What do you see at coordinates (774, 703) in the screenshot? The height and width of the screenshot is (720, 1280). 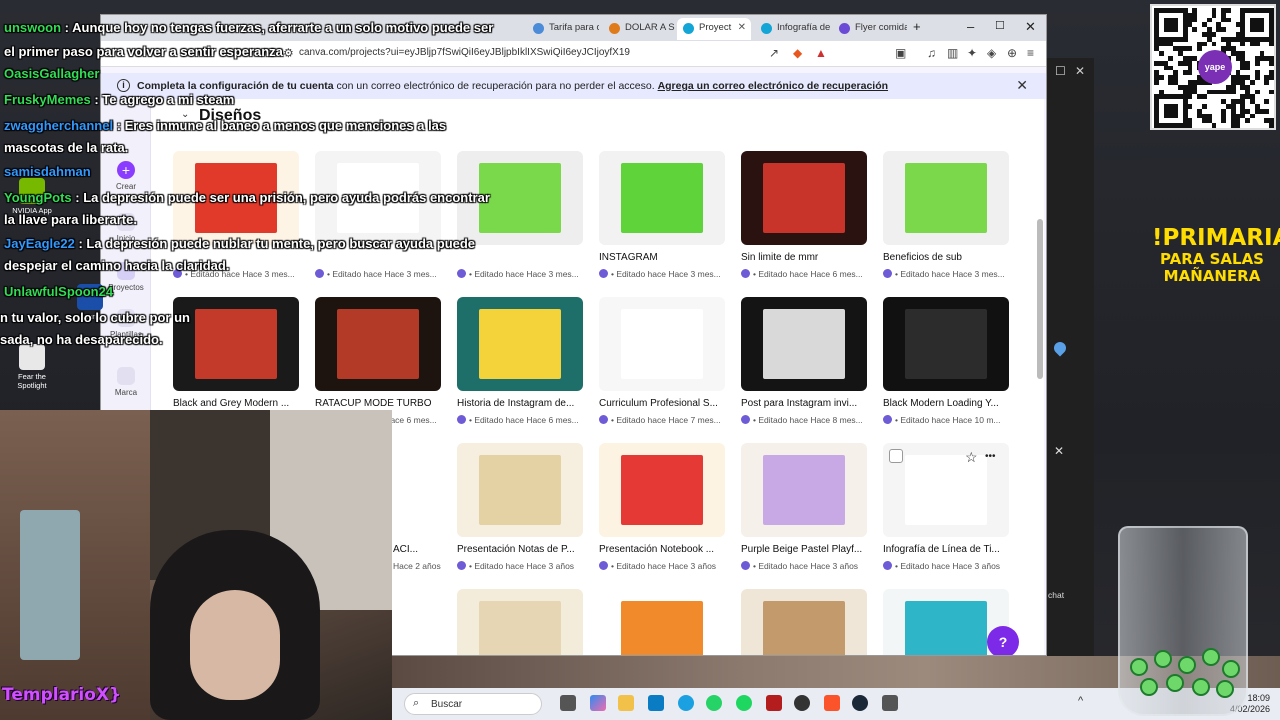 I see `dota-icon` at bounding box center [774, 703].